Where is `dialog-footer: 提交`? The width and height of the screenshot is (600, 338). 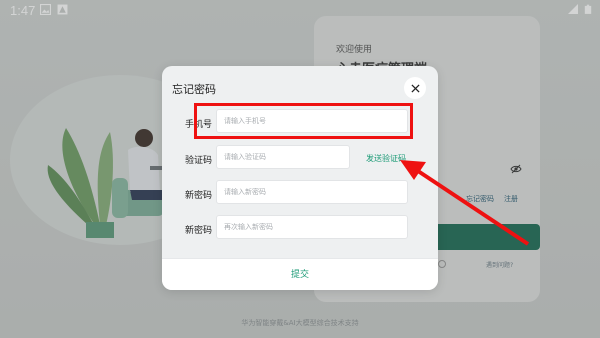
dialog-footer: 提交 is located at coordinates (300, 274).